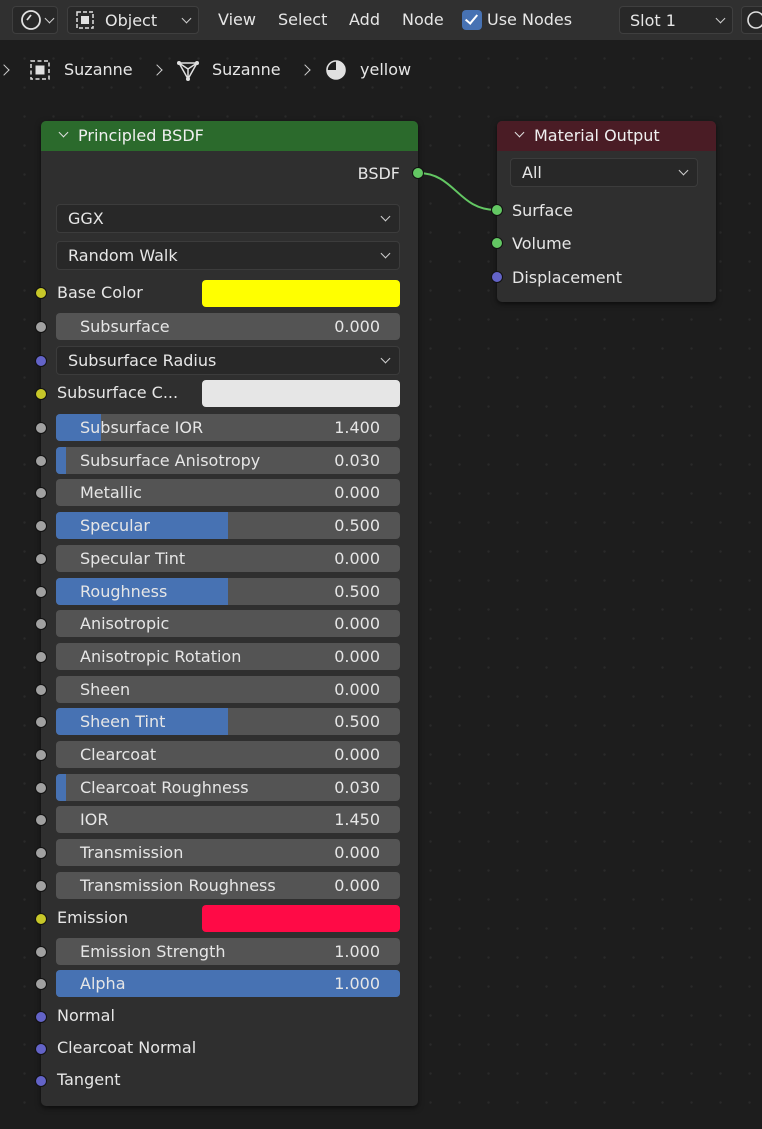 The height and width of the screenshot is (1129, 762). What do you see at coordinates (364, 19) in the screenshot?
I see `menu-add: Add` at bounding box center [364, 19].